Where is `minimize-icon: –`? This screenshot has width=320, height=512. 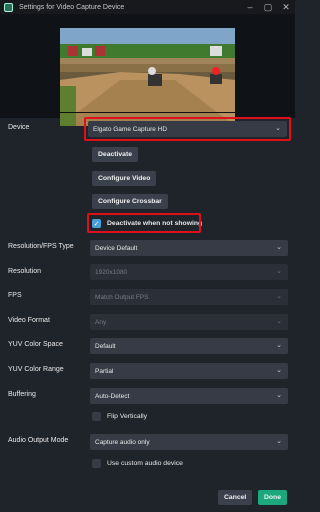
minimize-icon: – is located at coordinates (250, 7).